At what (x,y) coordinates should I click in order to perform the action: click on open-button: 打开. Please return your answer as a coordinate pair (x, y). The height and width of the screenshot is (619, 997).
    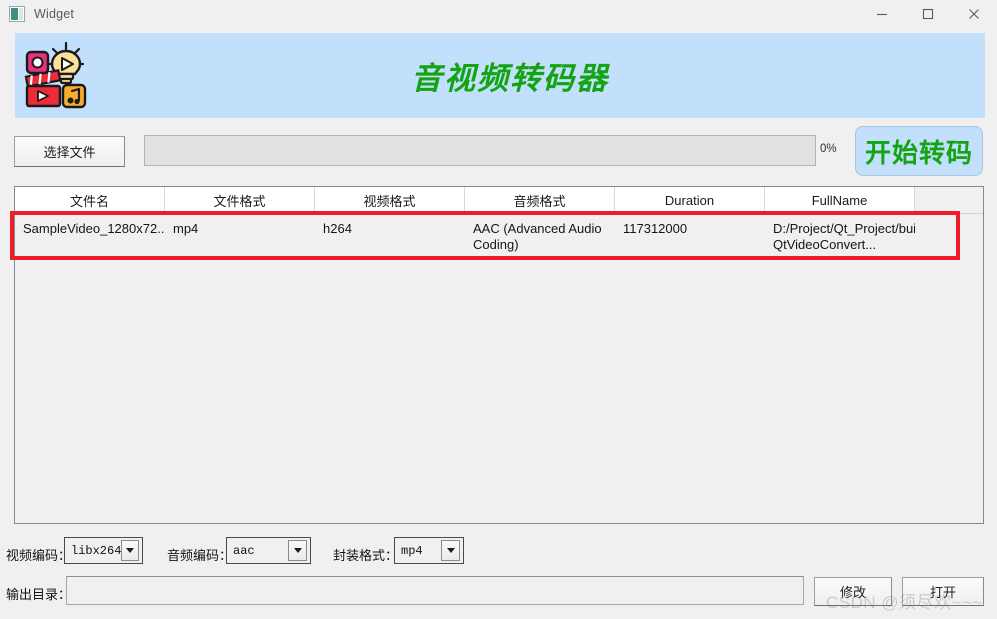
    Looking at the image, I should click on (943, 591).